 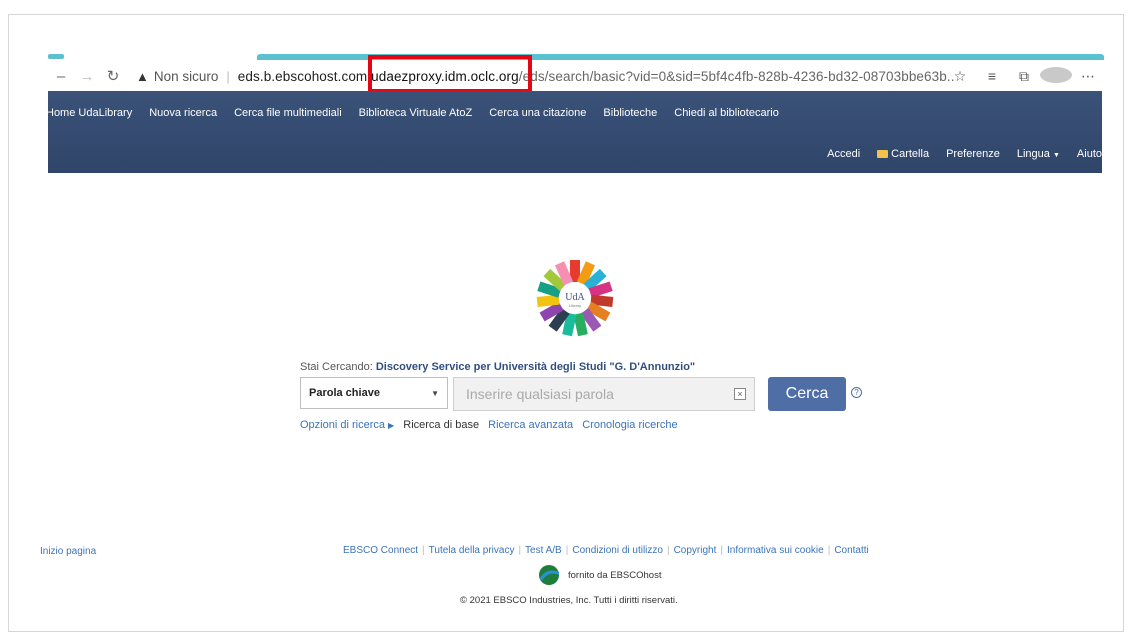 What do you see at coordinates (416, 113) in the screenshot?
I see `nav-biblioteca-virtuale: Biblioteca Virtuale AtoZ` at bounding box center [416, 113].